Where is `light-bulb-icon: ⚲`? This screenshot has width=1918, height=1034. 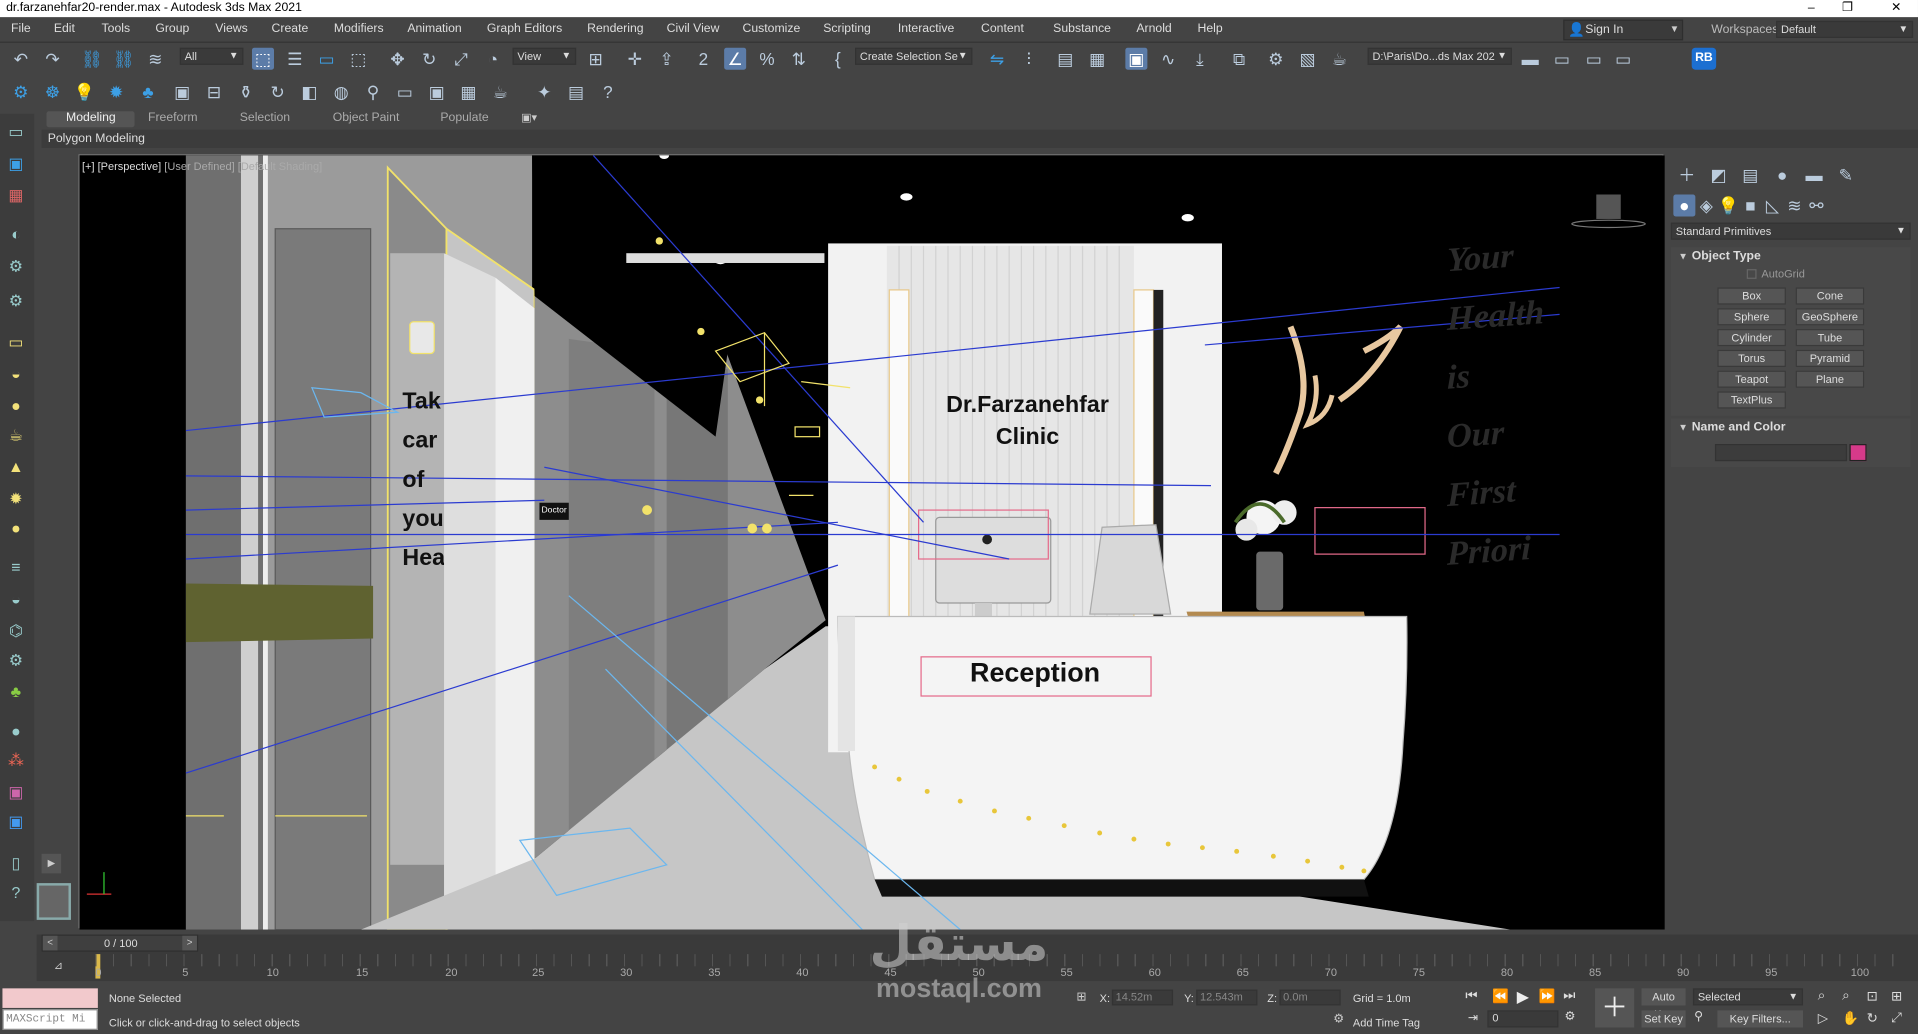
light-bulb-icon: ⚲ is located at coordinates (373, 92).